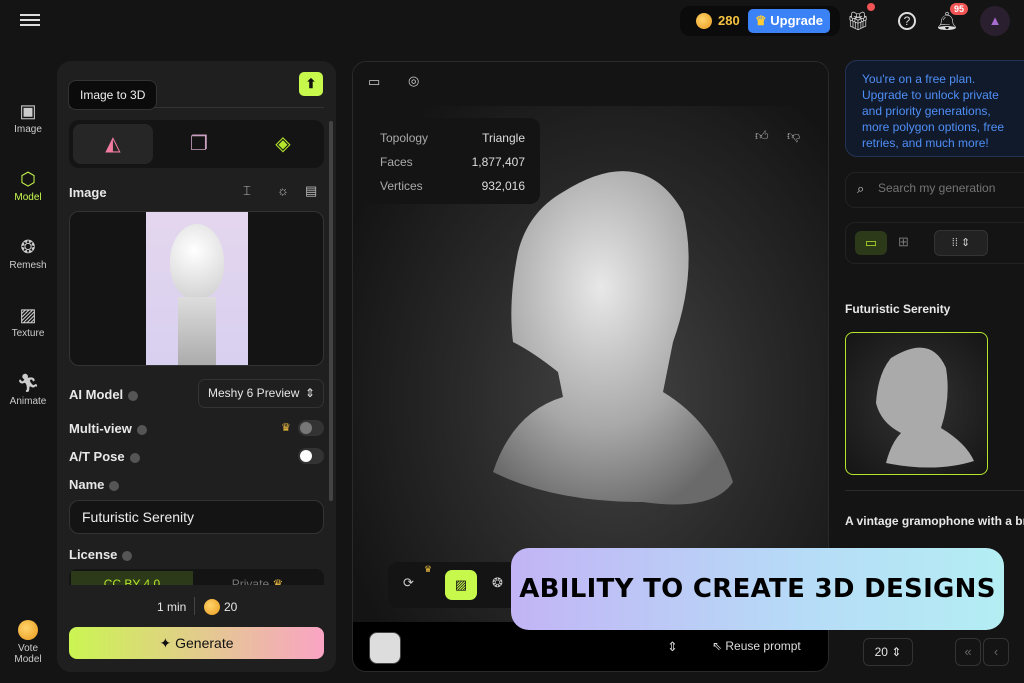  Describe the element at coordinates (903, 242) in the screenshot. I see `grid-view-icon: ⊞` at that location.